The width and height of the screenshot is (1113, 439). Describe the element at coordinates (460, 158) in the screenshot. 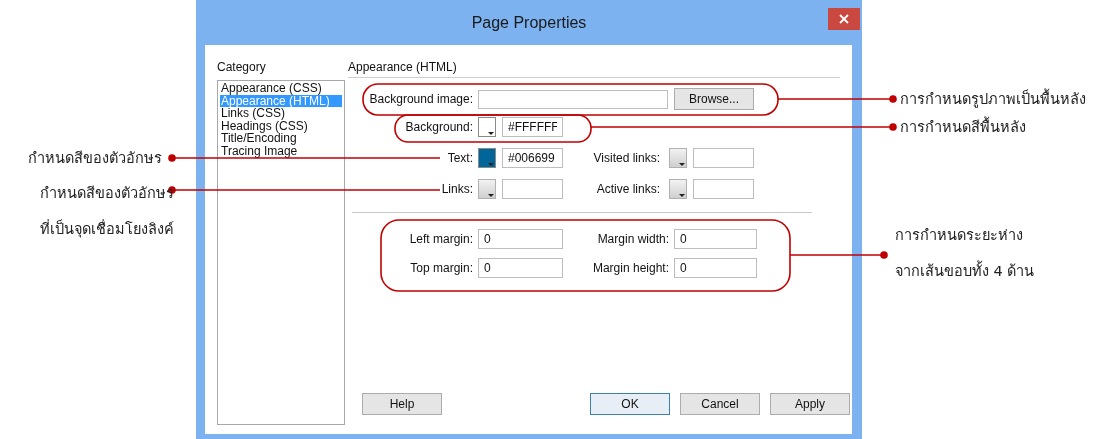

I see `field-label: Text:` at that location.